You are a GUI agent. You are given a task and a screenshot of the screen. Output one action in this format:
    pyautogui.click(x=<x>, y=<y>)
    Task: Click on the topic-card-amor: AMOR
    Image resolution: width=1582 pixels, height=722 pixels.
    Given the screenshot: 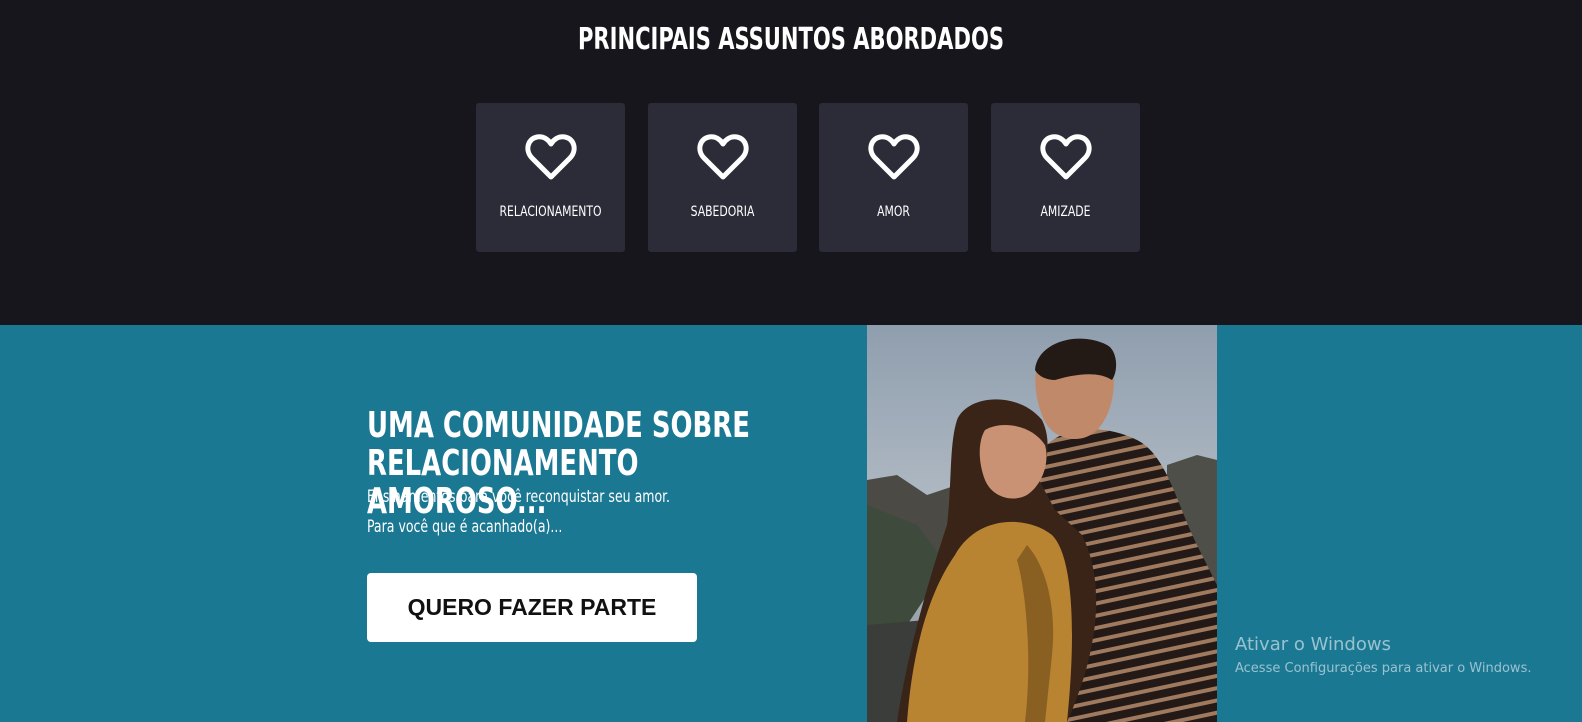 What is the action you would take?
    pyautogui.click(x=893, y=177)
    